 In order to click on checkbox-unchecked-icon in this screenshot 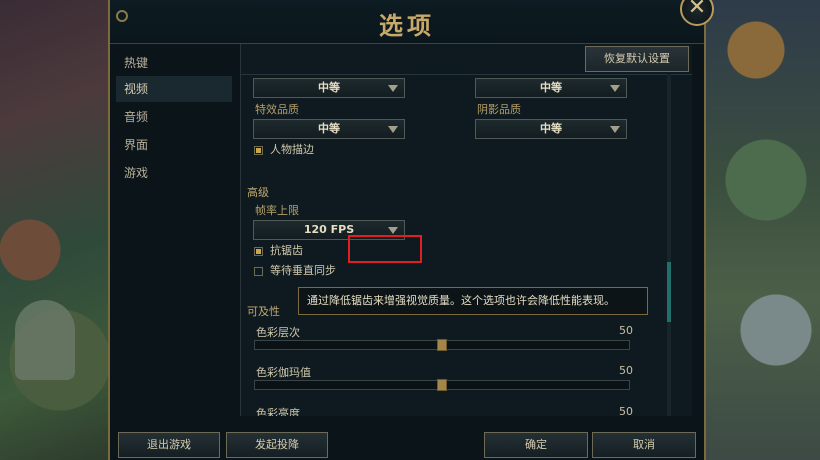, I will do `click(258, 271)`.